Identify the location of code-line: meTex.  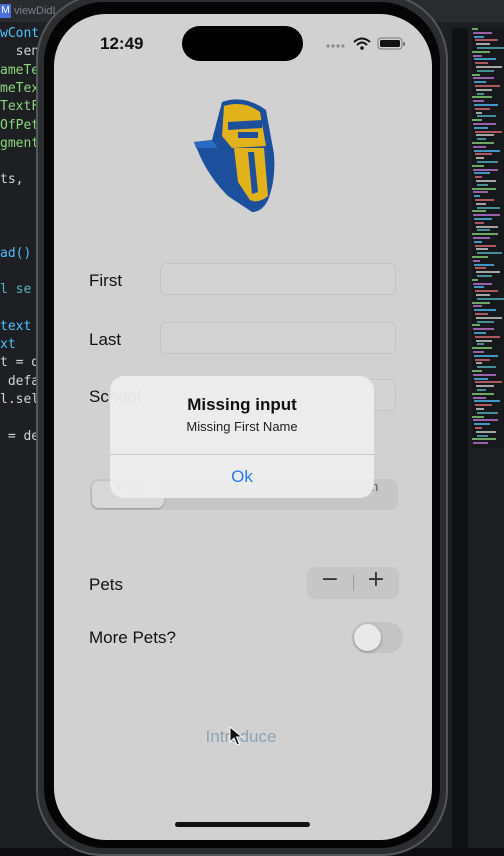
(20, 88).